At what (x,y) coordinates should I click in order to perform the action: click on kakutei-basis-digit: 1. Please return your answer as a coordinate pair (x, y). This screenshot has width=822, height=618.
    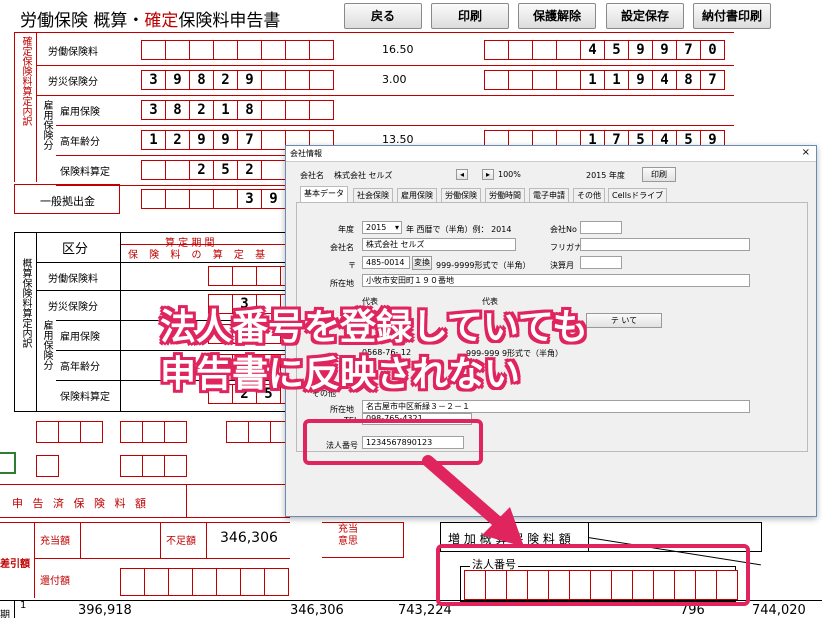
    Looking at the image, I should click on (153, 140).